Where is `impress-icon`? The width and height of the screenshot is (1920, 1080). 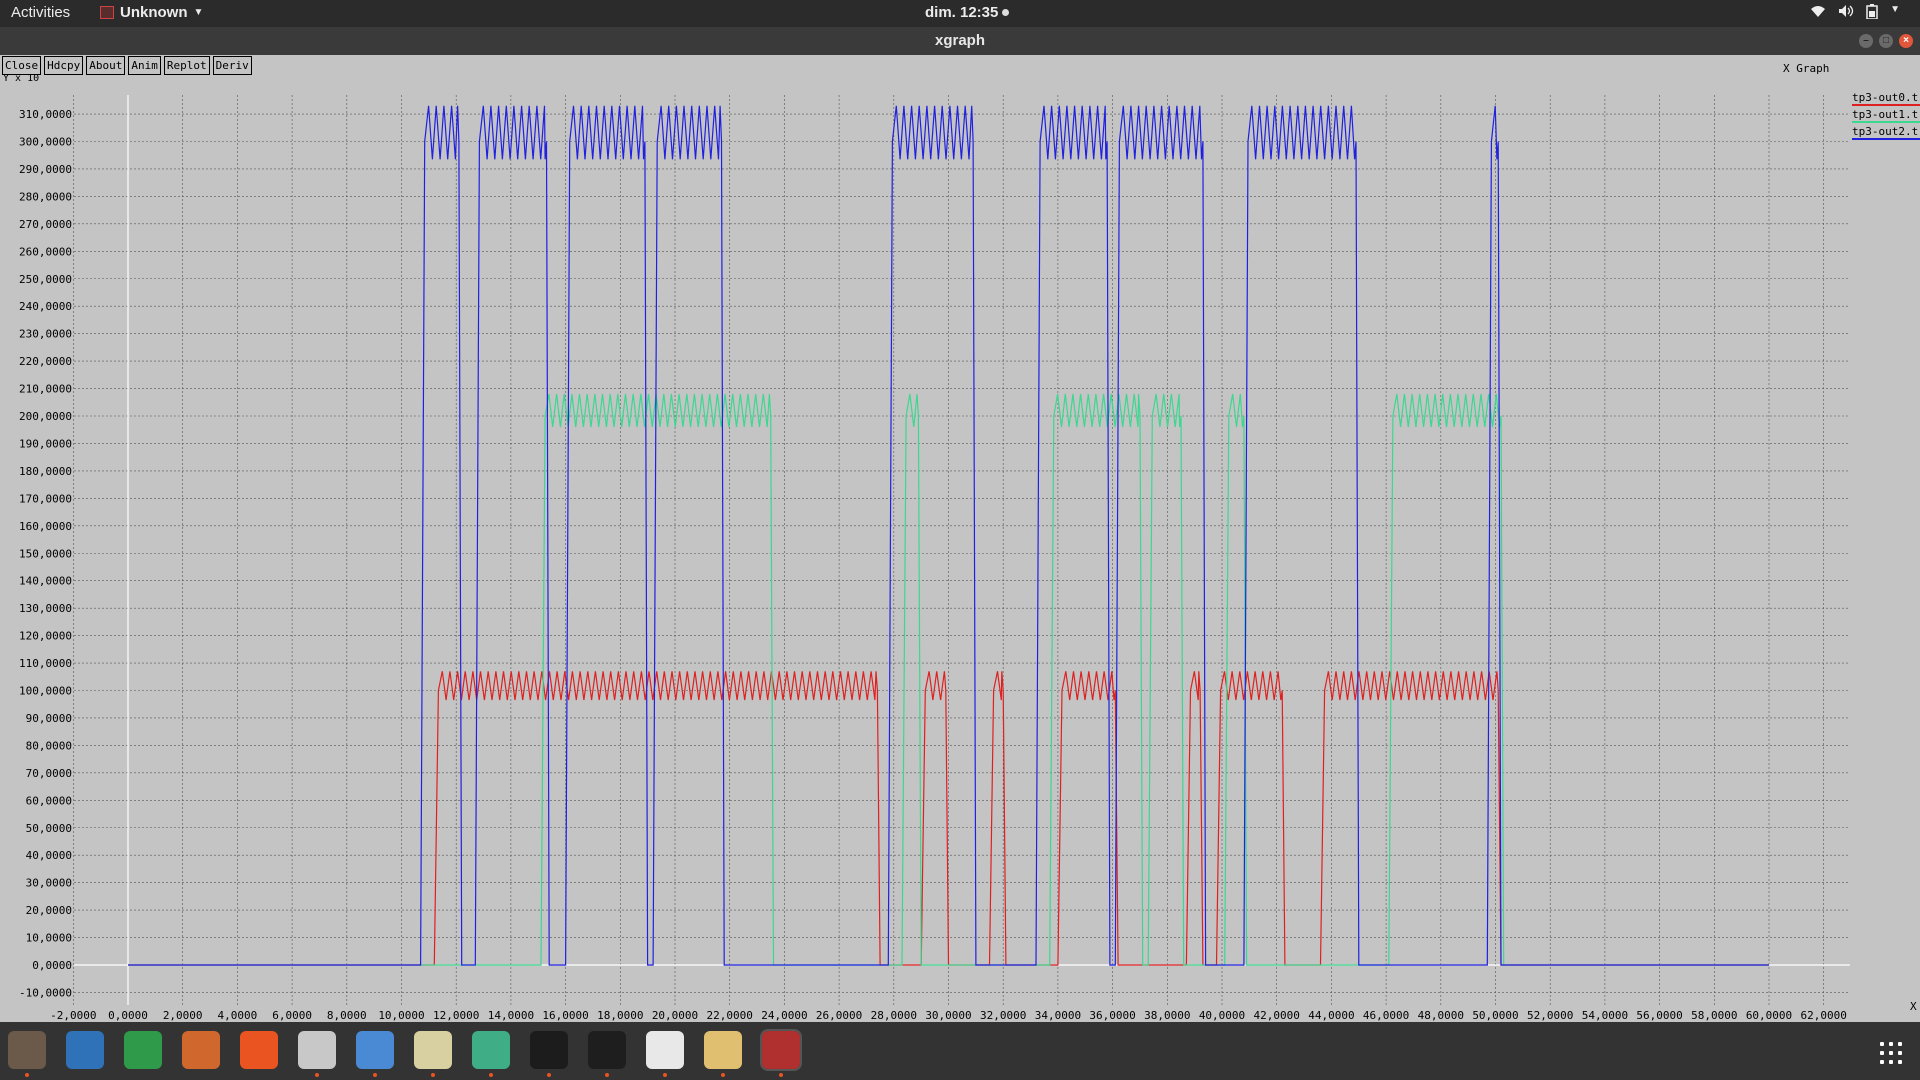
impress-icon is located at coordinates (201, 1050).